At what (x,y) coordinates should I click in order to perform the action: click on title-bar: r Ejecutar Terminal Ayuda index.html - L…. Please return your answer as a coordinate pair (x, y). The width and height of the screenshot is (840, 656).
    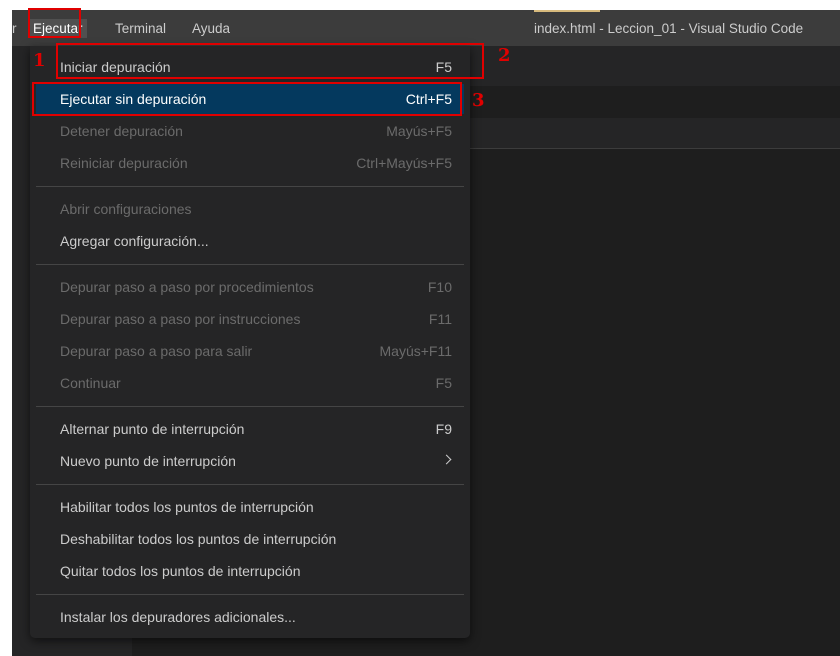
    Looking at the image, I should click on (426, 28).